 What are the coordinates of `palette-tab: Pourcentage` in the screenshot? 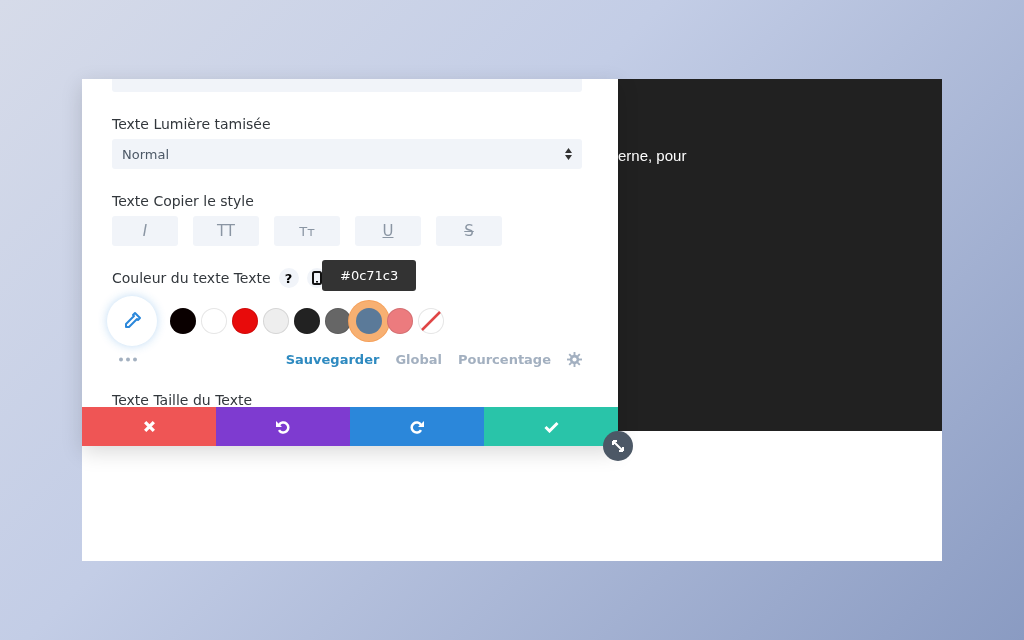 It's located at (504, 359).